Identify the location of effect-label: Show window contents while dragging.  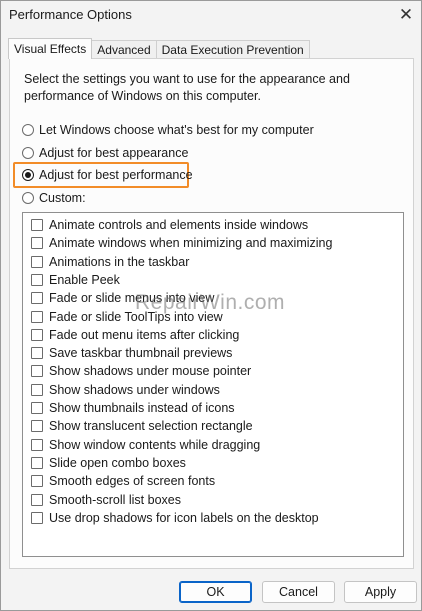
(155, 444).